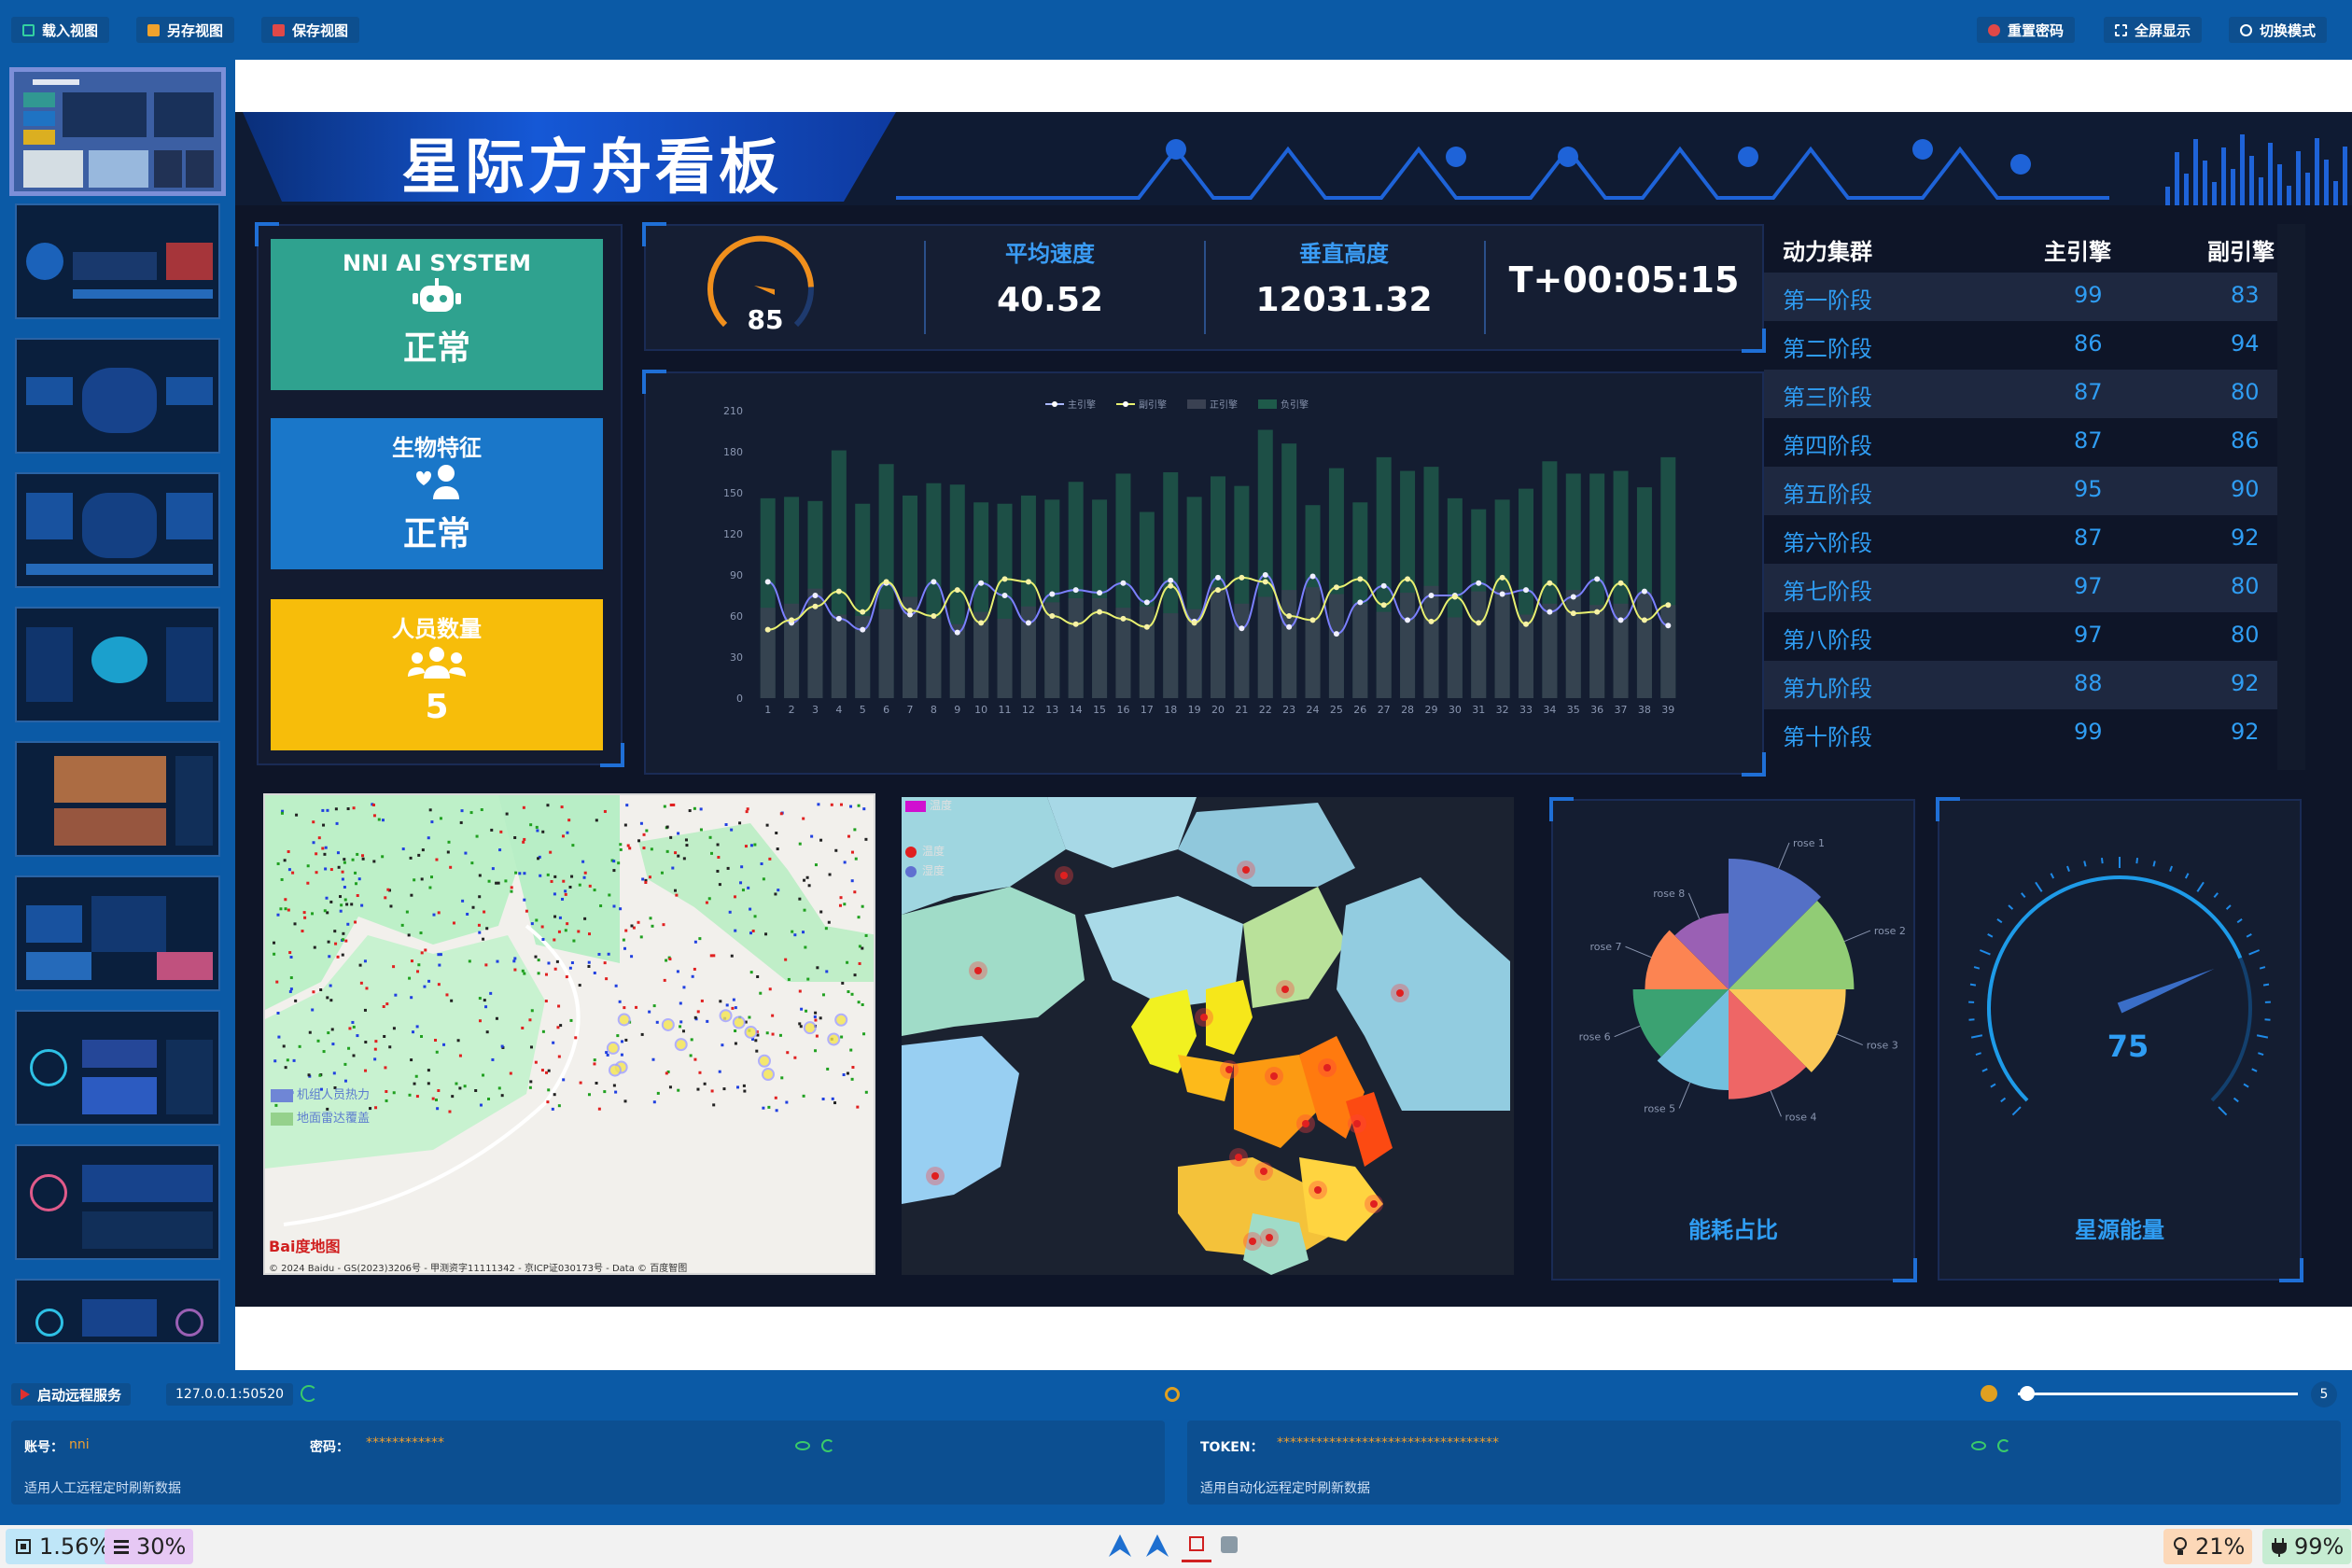  I want to click on reset-password-button: 重置密码, so click(2026, 30).